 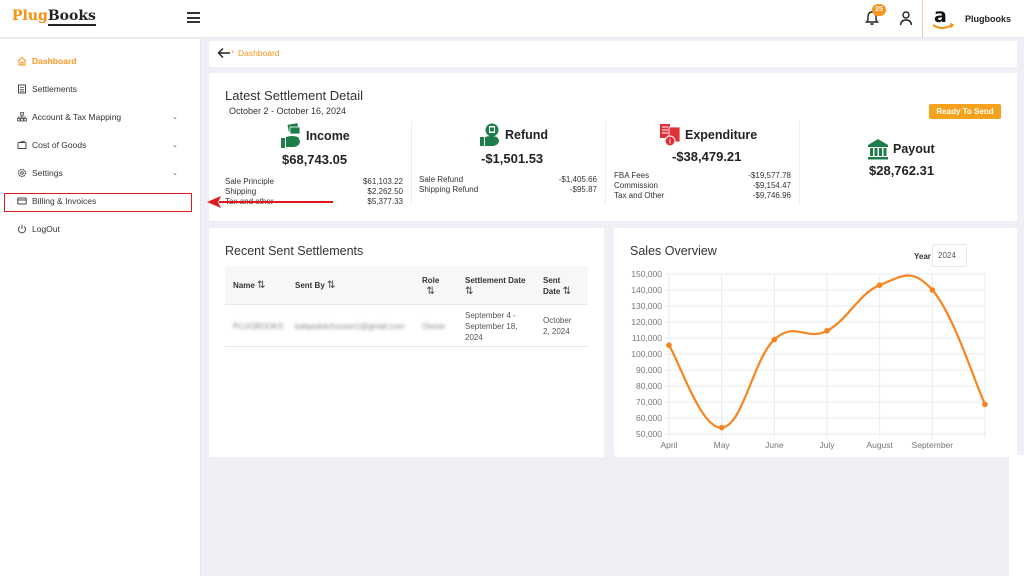 I want to click on x-tick-label: May, so click(x=722, y=445).